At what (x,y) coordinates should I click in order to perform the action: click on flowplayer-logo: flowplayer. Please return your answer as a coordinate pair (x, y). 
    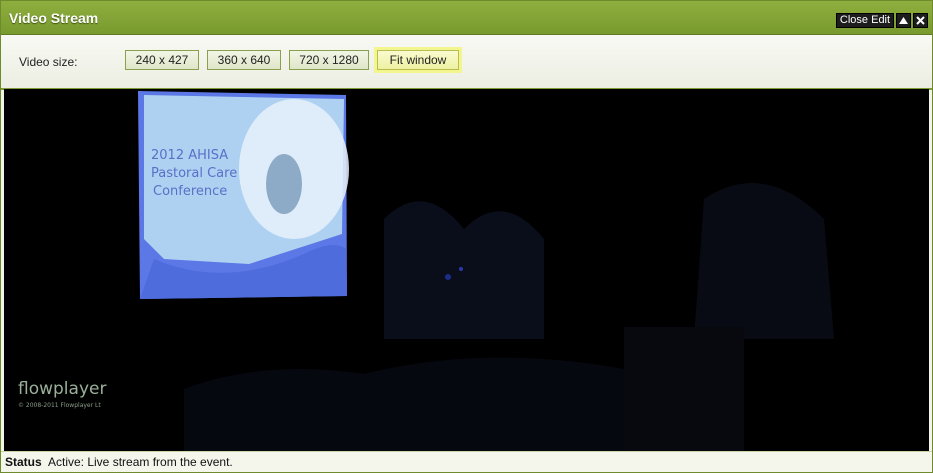
    Looking at the image, I should click on (62, 389).